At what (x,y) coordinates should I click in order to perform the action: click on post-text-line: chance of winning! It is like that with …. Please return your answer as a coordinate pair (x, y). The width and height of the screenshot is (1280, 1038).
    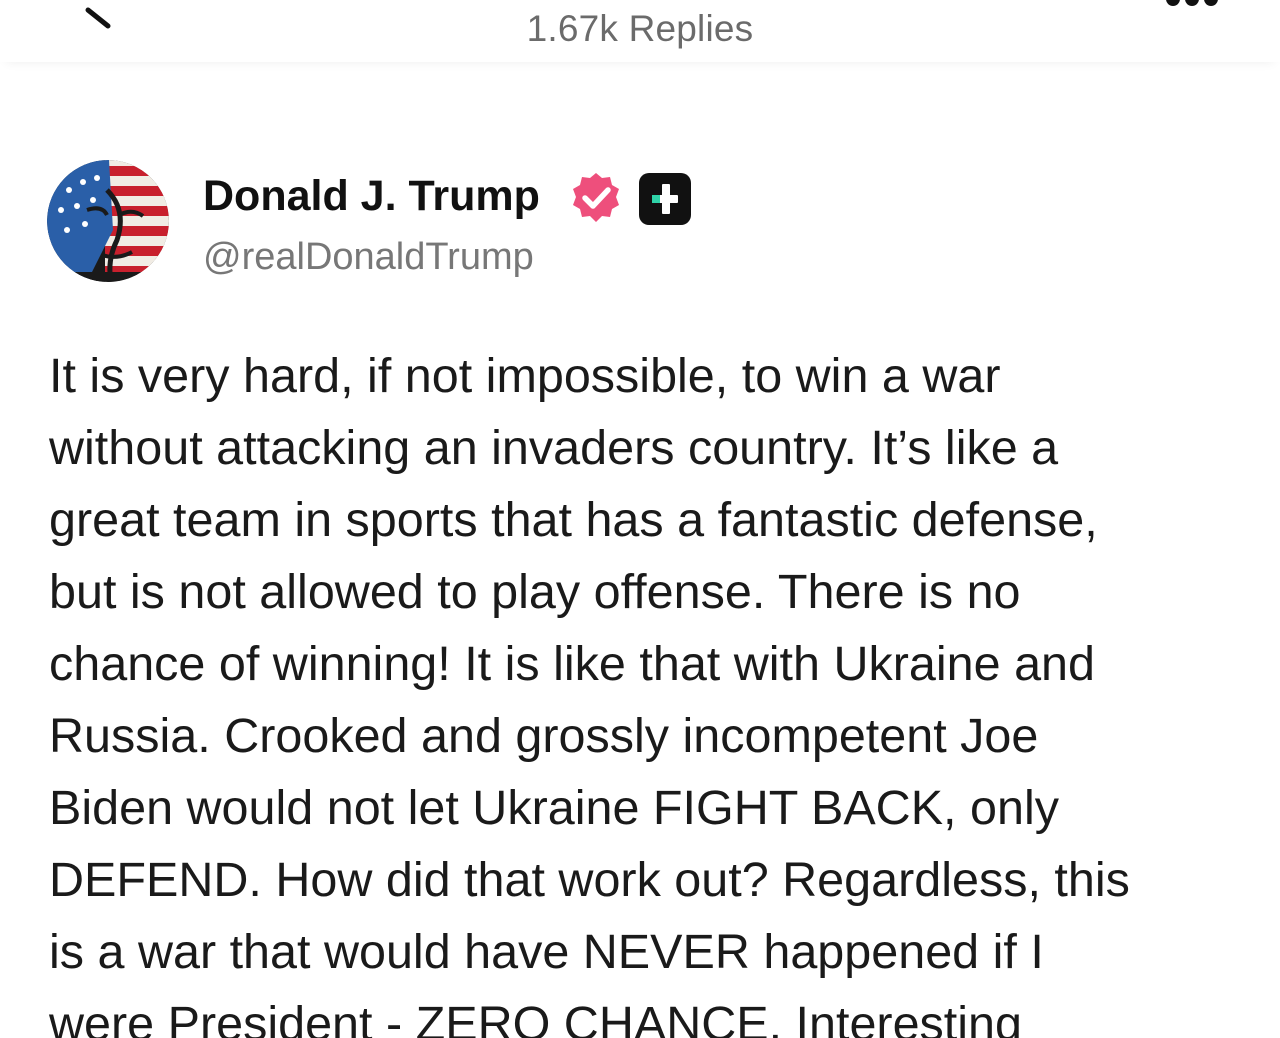
    Looking at the image, I should click on (572, 664).